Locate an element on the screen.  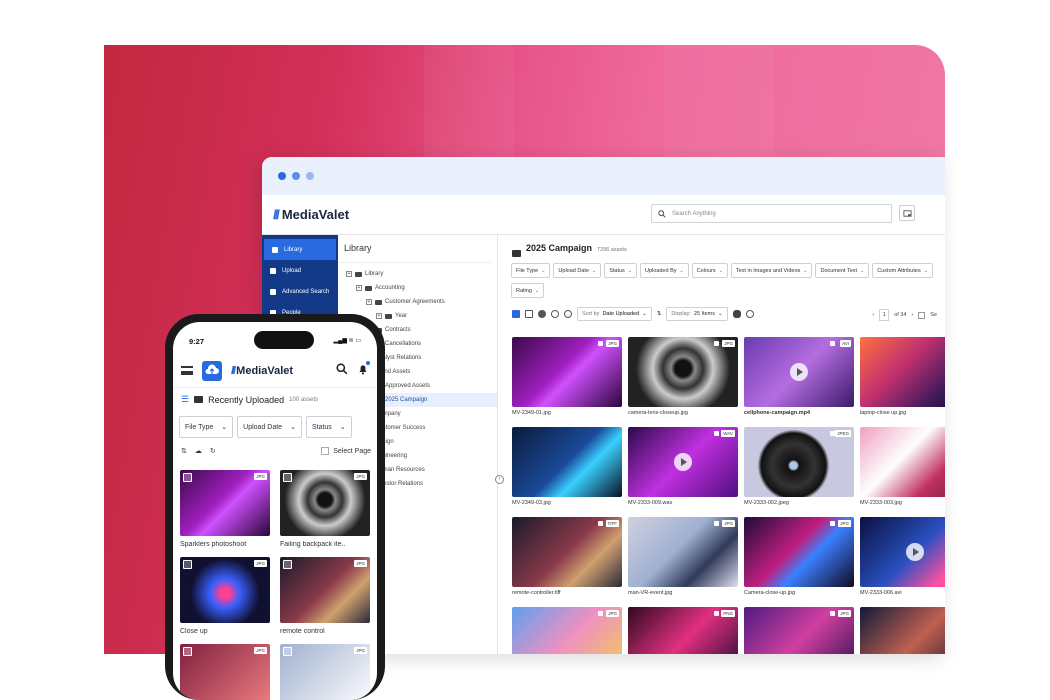
download-icon: ☁ is located at coordinates (198, 451).